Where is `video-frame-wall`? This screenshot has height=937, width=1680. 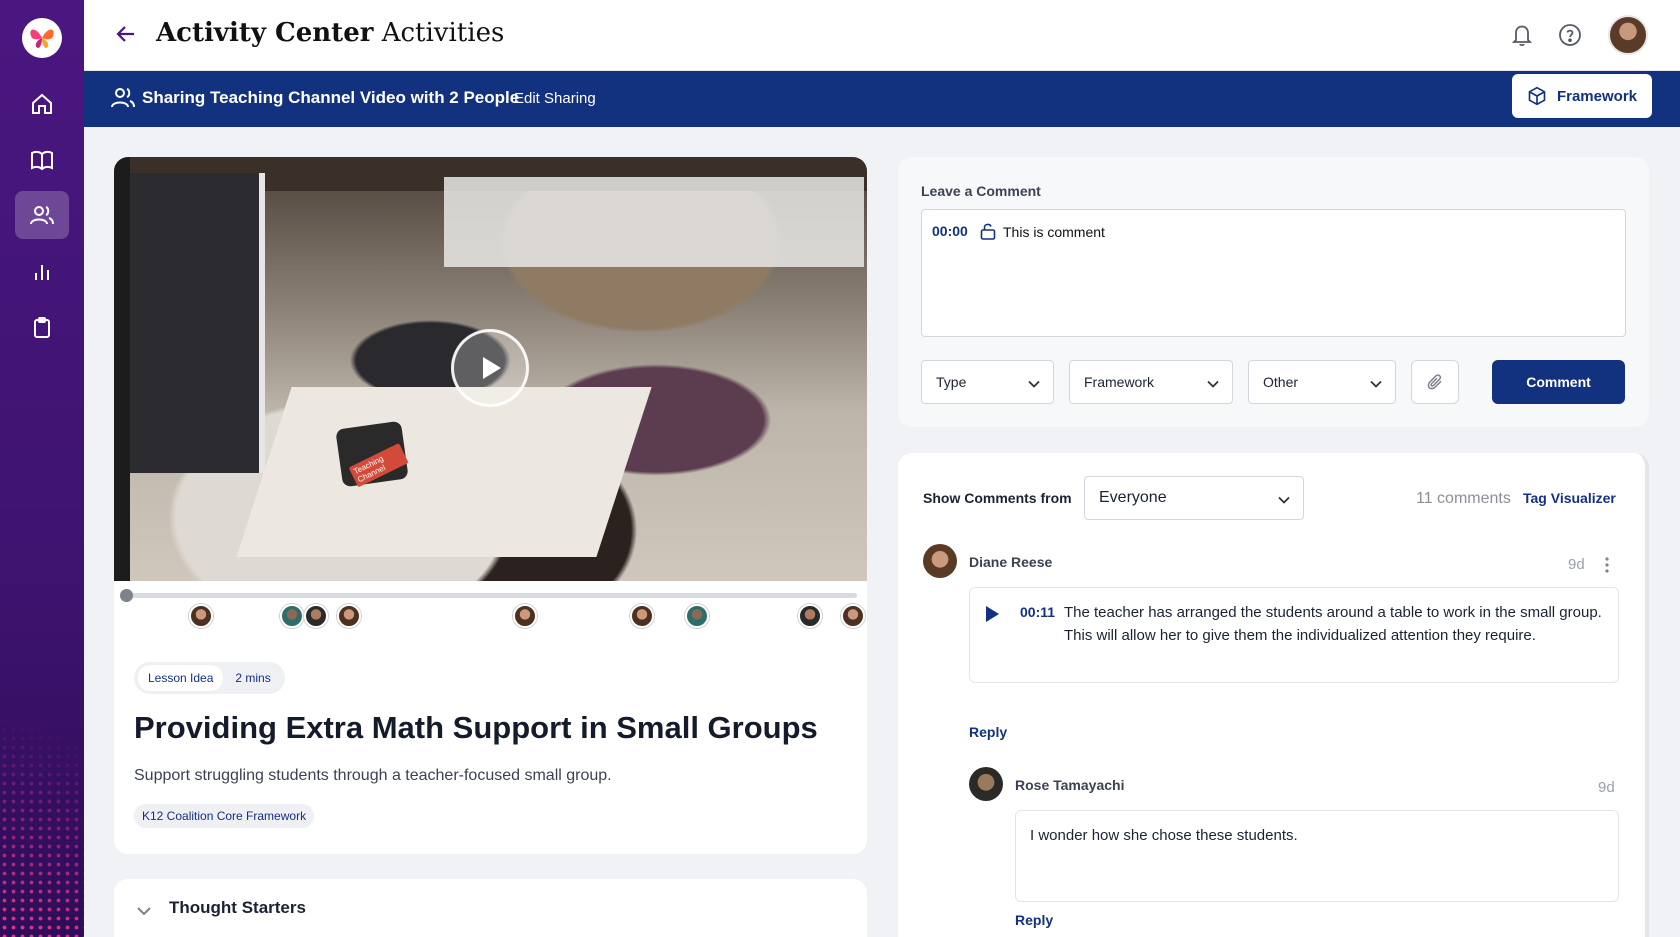 video-frame-wall is located at coordinates (197, 323).